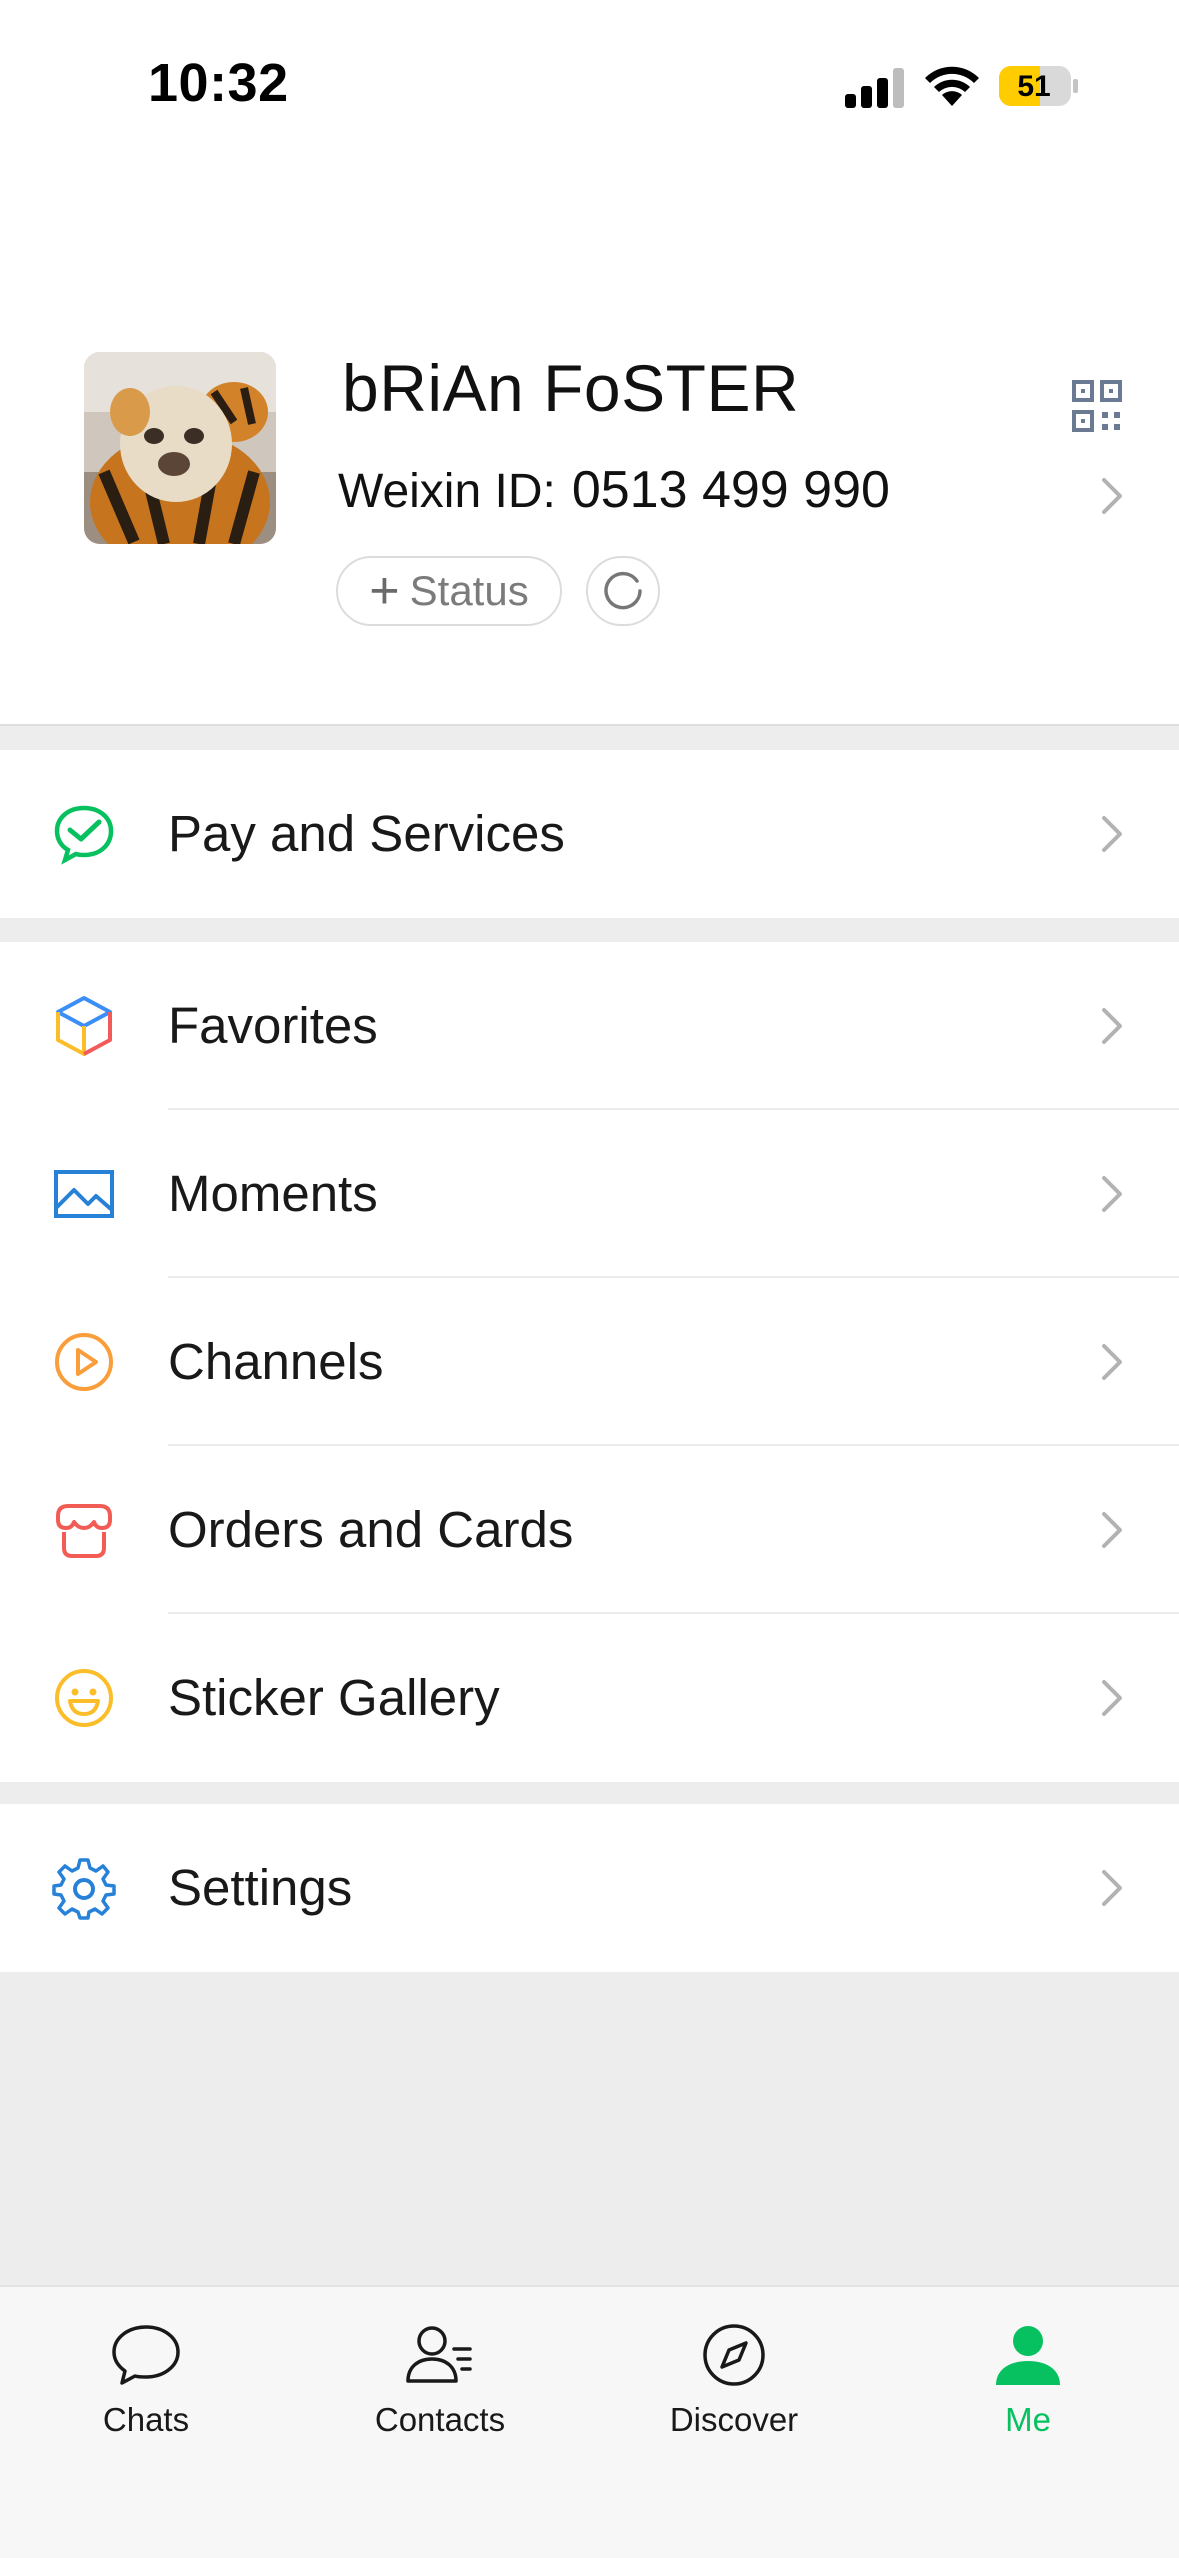 The image size is (1179, 2558). What do you see at coordinates (218, 83) in the screenshot?
I see `clock: 10:32` at bounding box center [218, 83].